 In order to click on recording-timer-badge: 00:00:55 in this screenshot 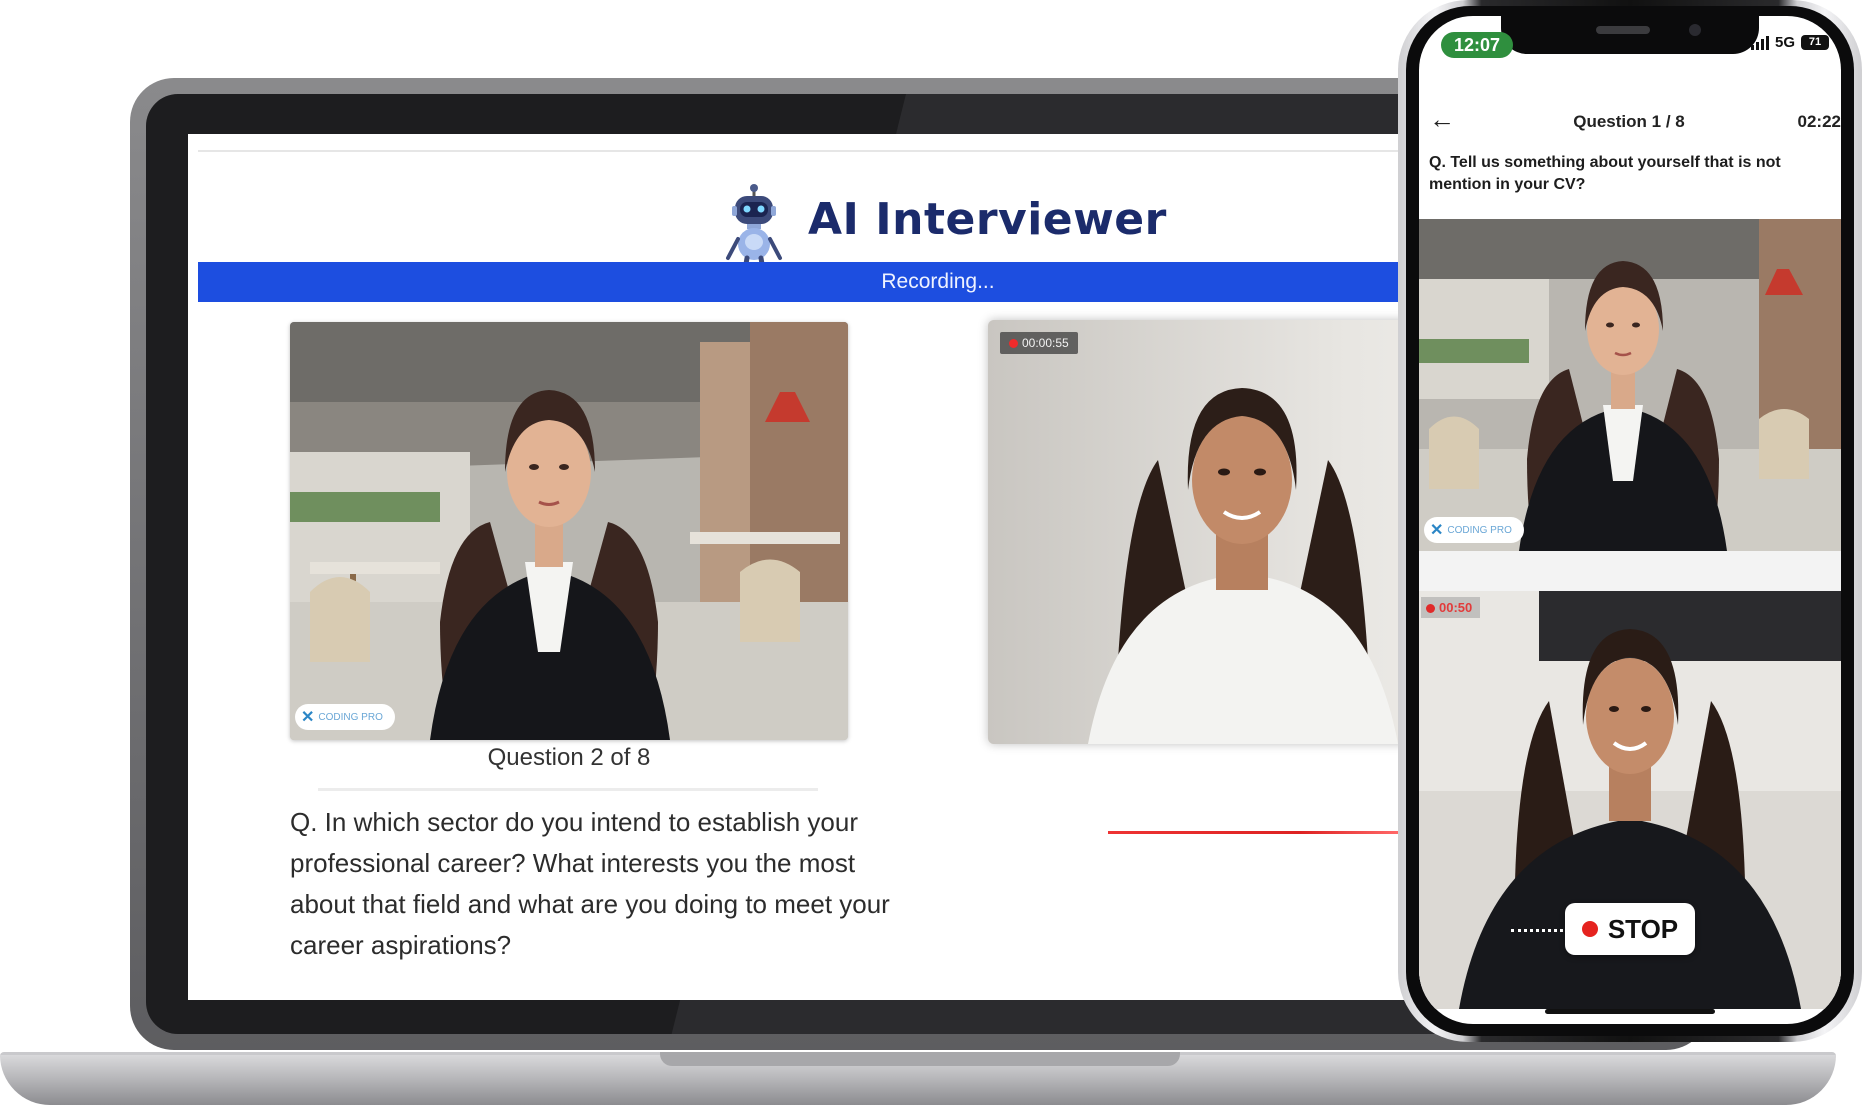, I will do `click(1039, 343)`.